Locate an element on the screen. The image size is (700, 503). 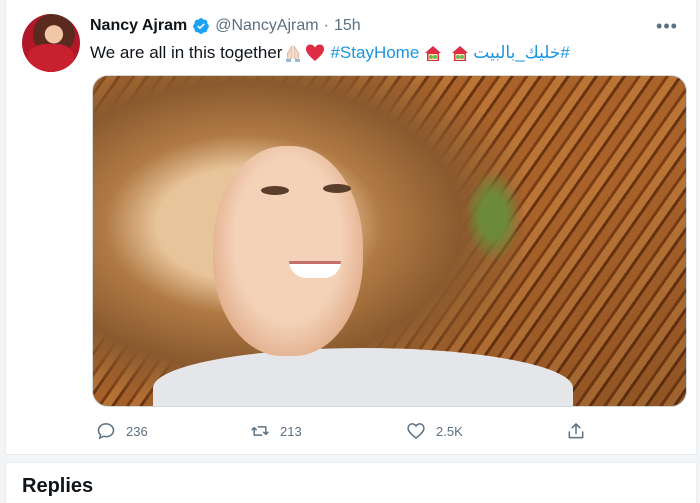
share-button is located at coordinates (581, 431).